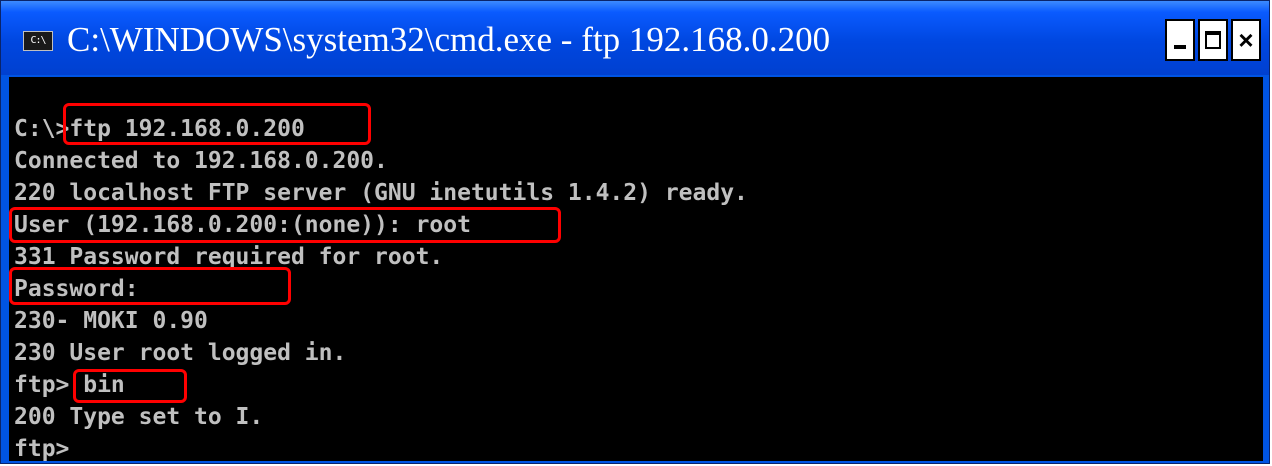 The height and width of the screenshot is (466, 1272). I want to click on maximize-icon, so click(1213, 40).